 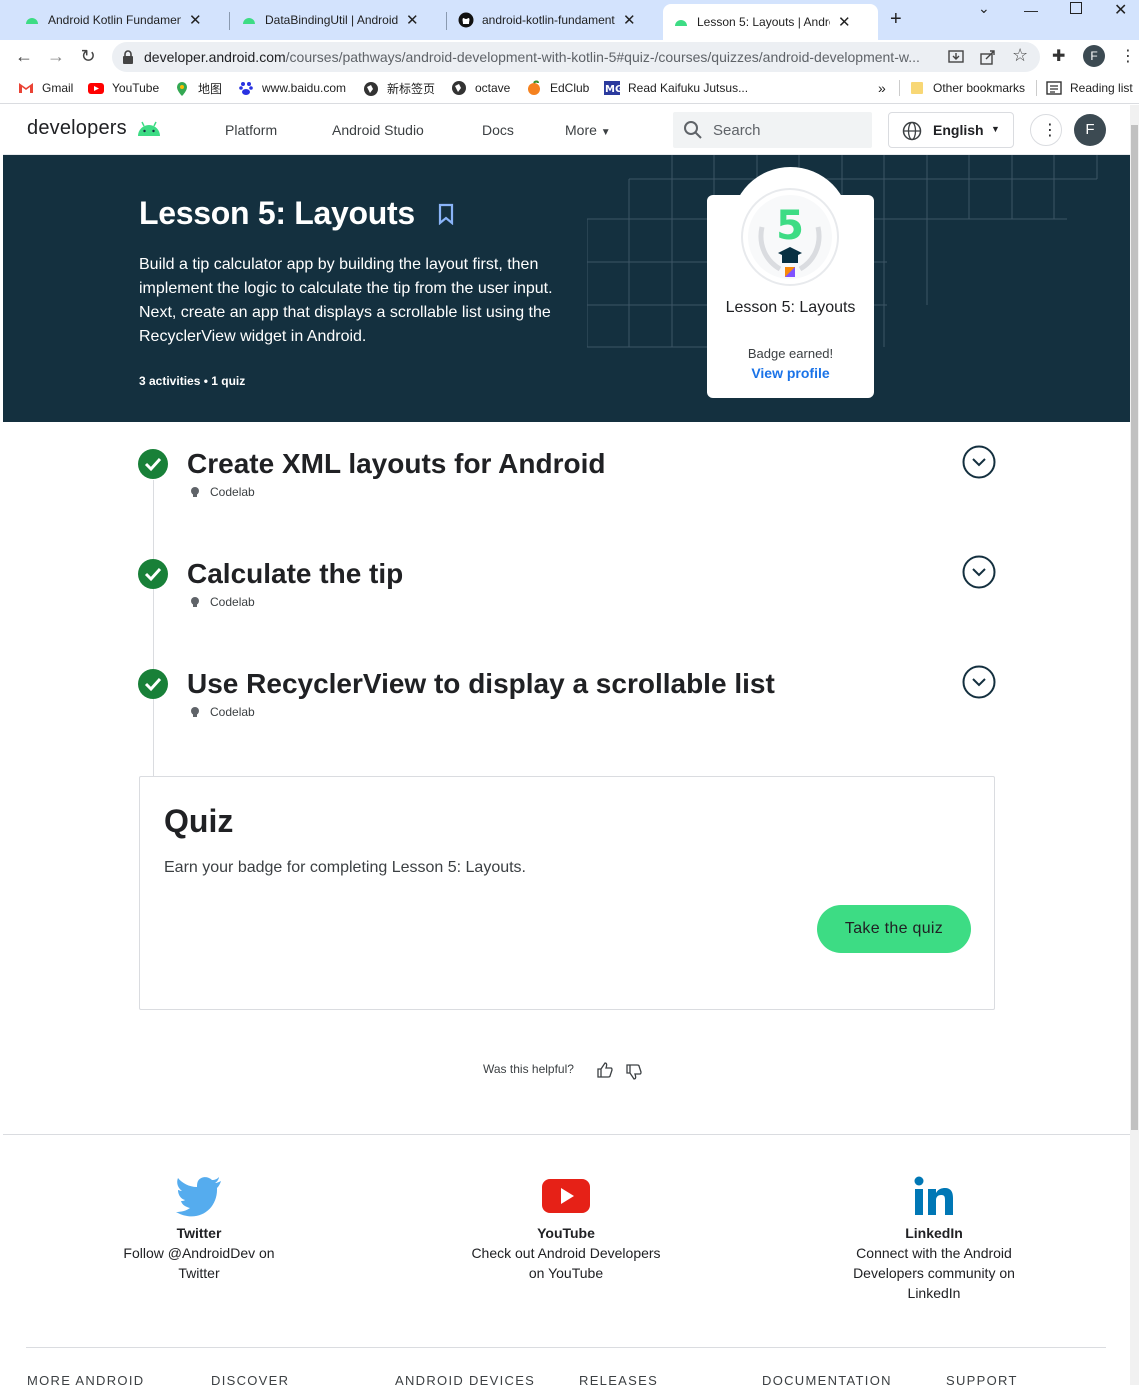 I want to click on feedback-label: Was this helpful?, so click(x=528, y=1069).